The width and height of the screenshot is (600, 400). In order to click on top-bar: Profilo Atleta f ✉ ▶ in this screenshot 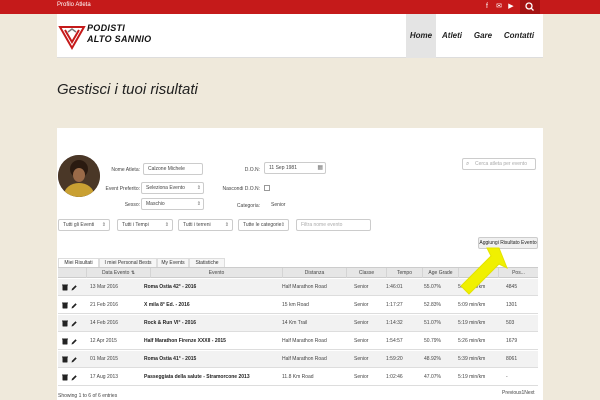, I will do `click(300, 7)`.